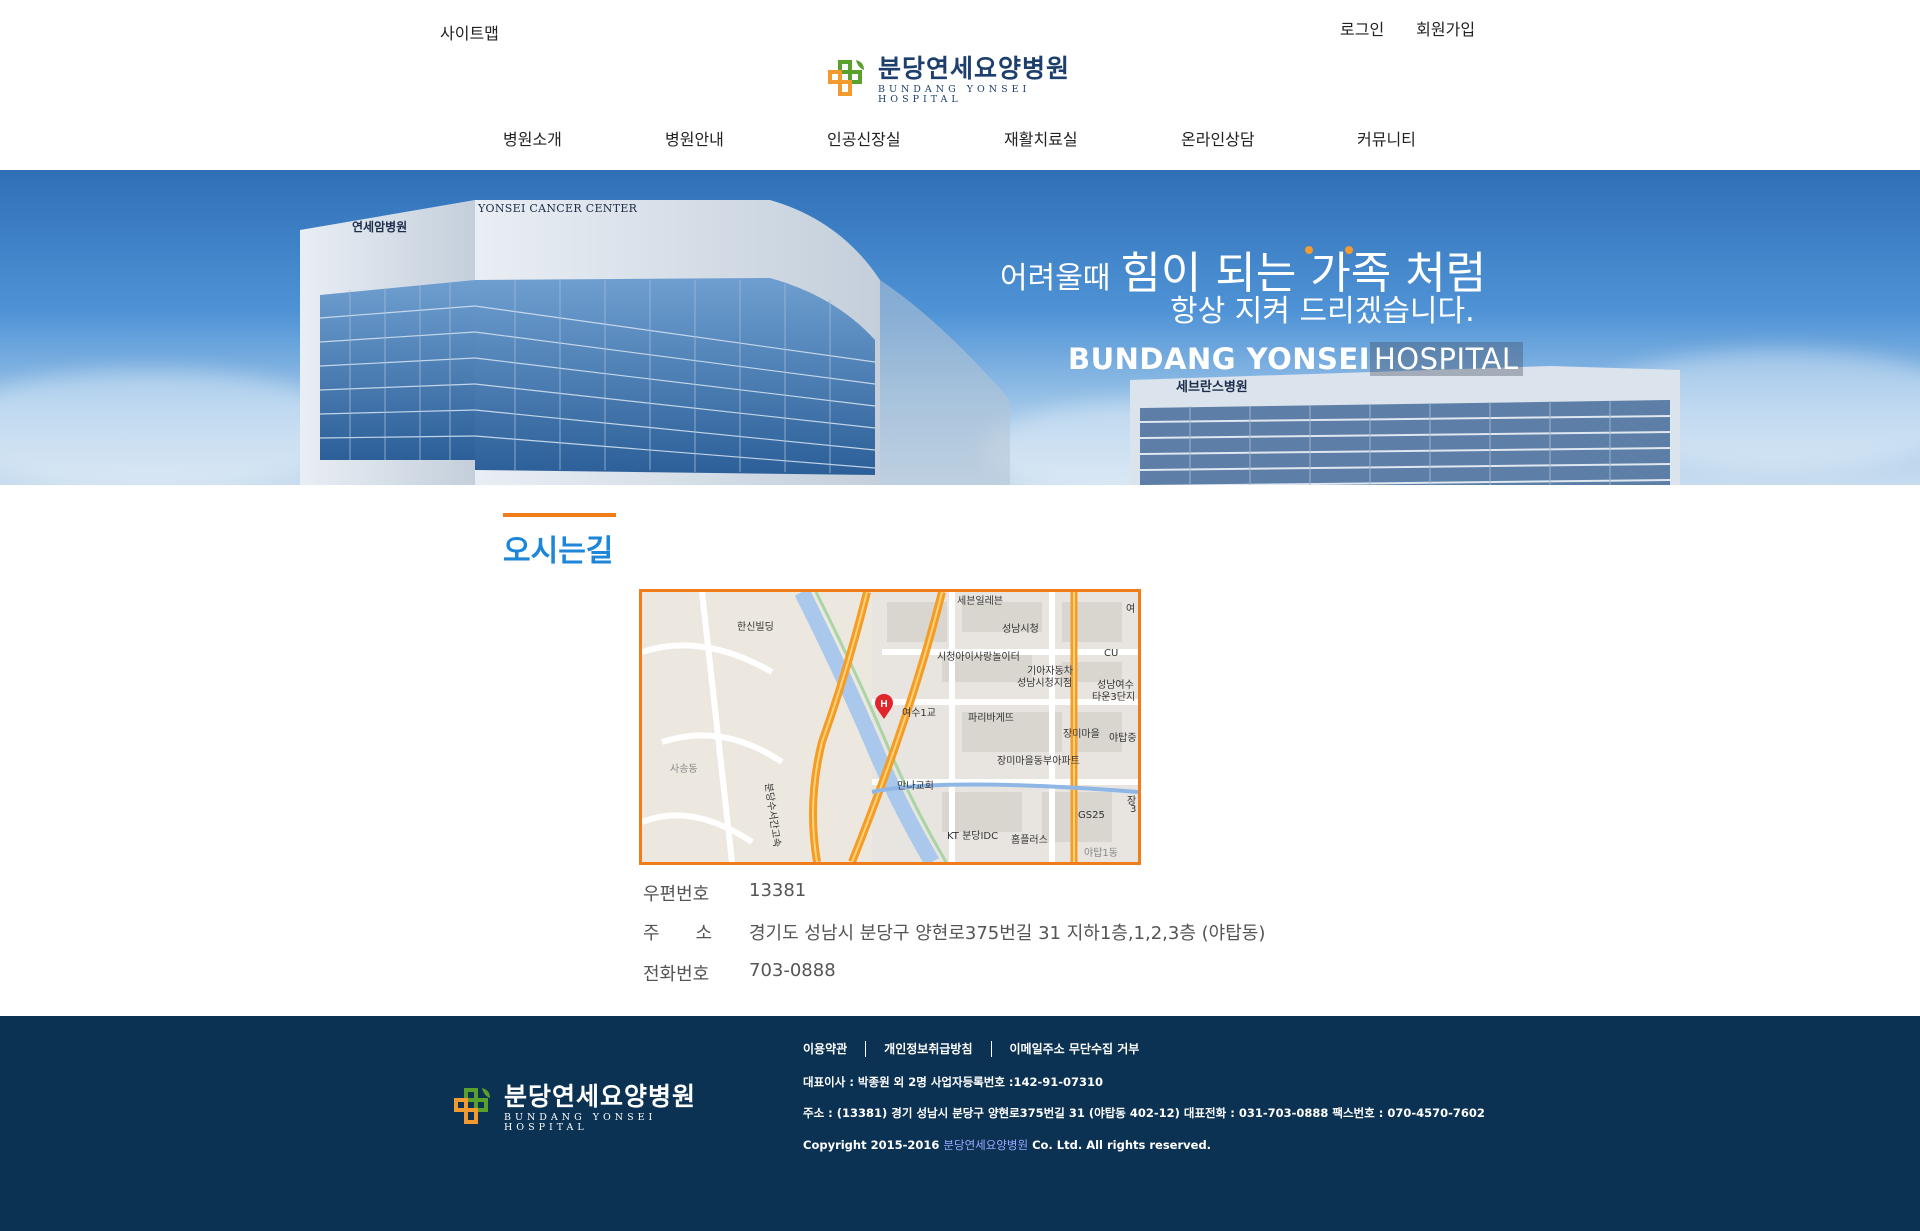  Describe the element at coordinates (792, 970) in the screenshot. I see `phone-value: 703-0888` at that location.